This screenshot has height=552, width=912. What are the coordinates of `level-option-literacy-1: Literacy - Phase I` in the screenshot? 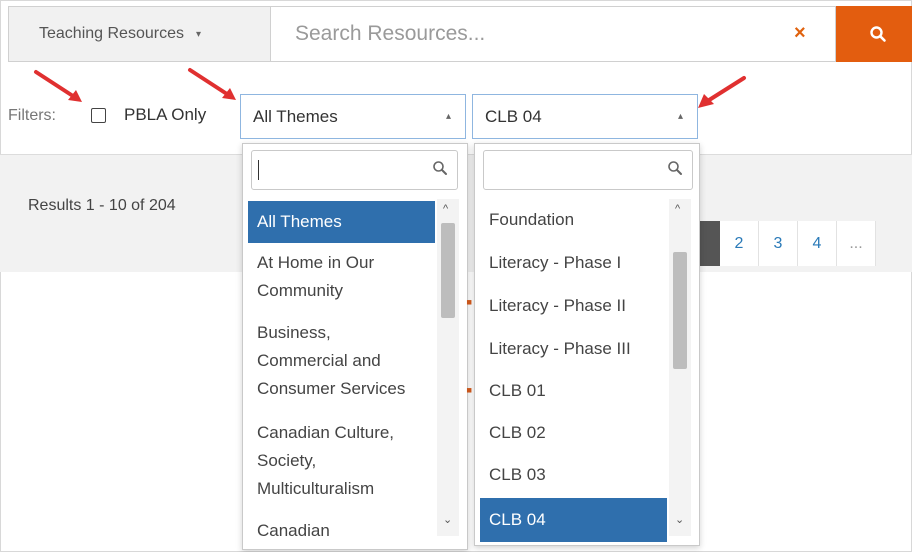 It's located at (573, 264).